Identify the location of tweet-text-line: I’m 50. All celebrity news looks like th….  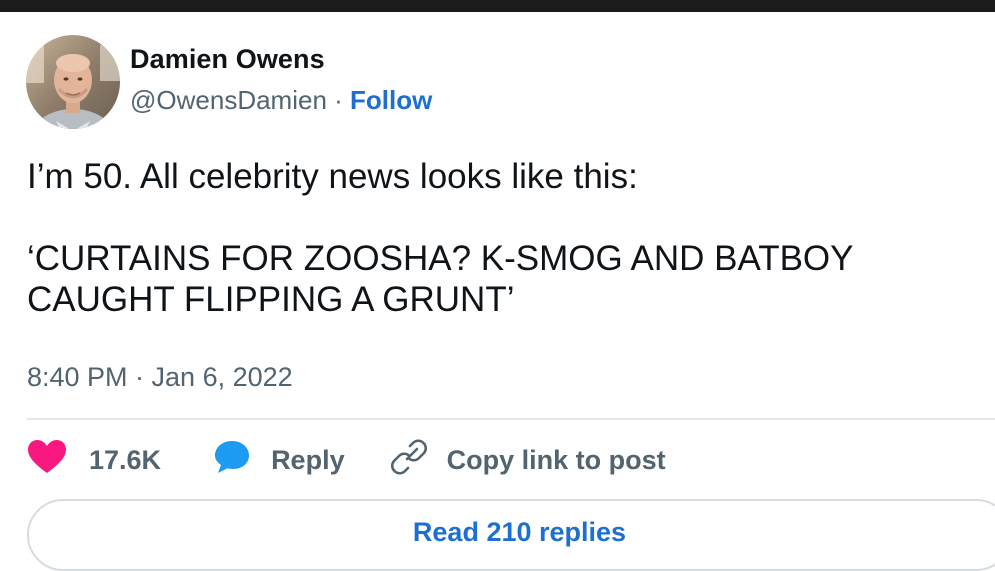
(332, 176).